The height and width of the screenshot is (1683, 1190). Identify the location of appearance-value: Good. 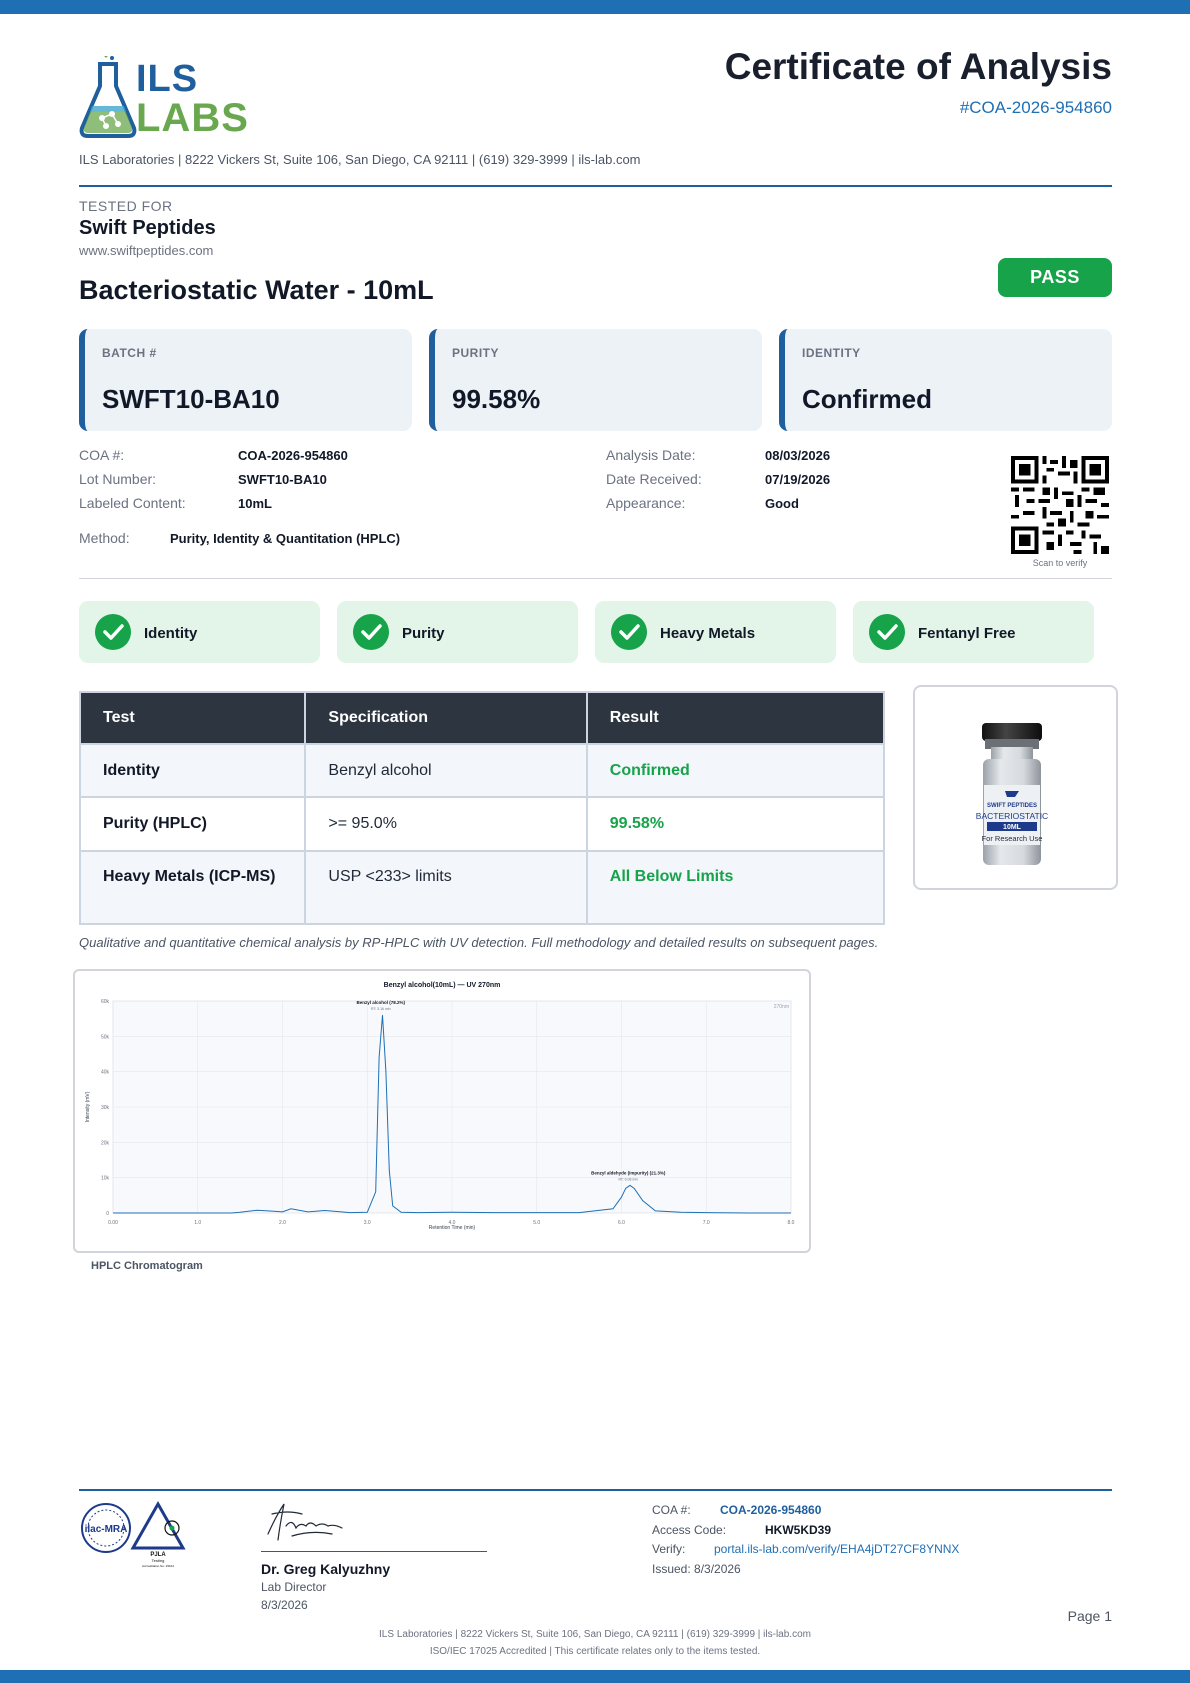
(782, 503).